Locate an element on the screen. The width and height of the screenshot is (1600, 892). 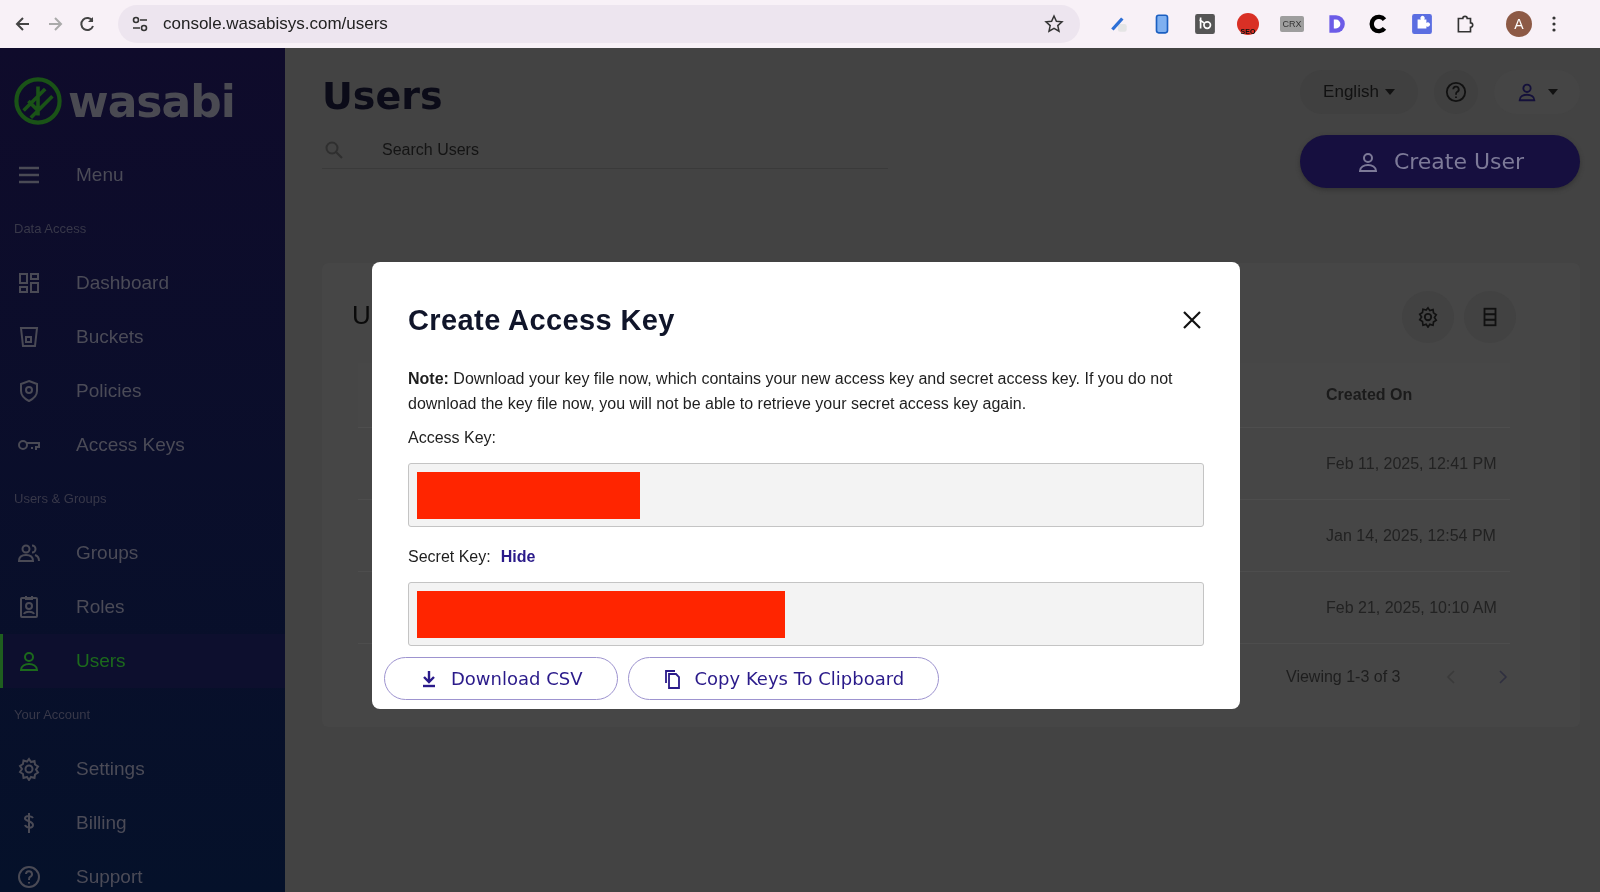
copy-button: Copy Keys To Clipboard is located at coordinates (783, 678).